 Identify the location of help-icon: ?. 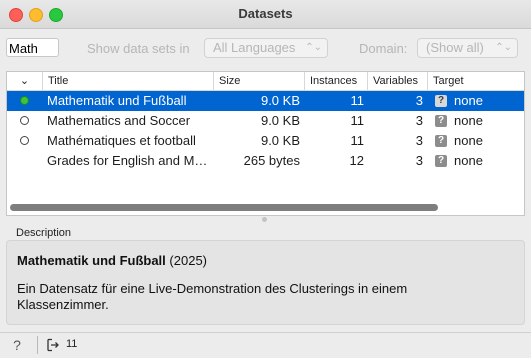
(17, 345).